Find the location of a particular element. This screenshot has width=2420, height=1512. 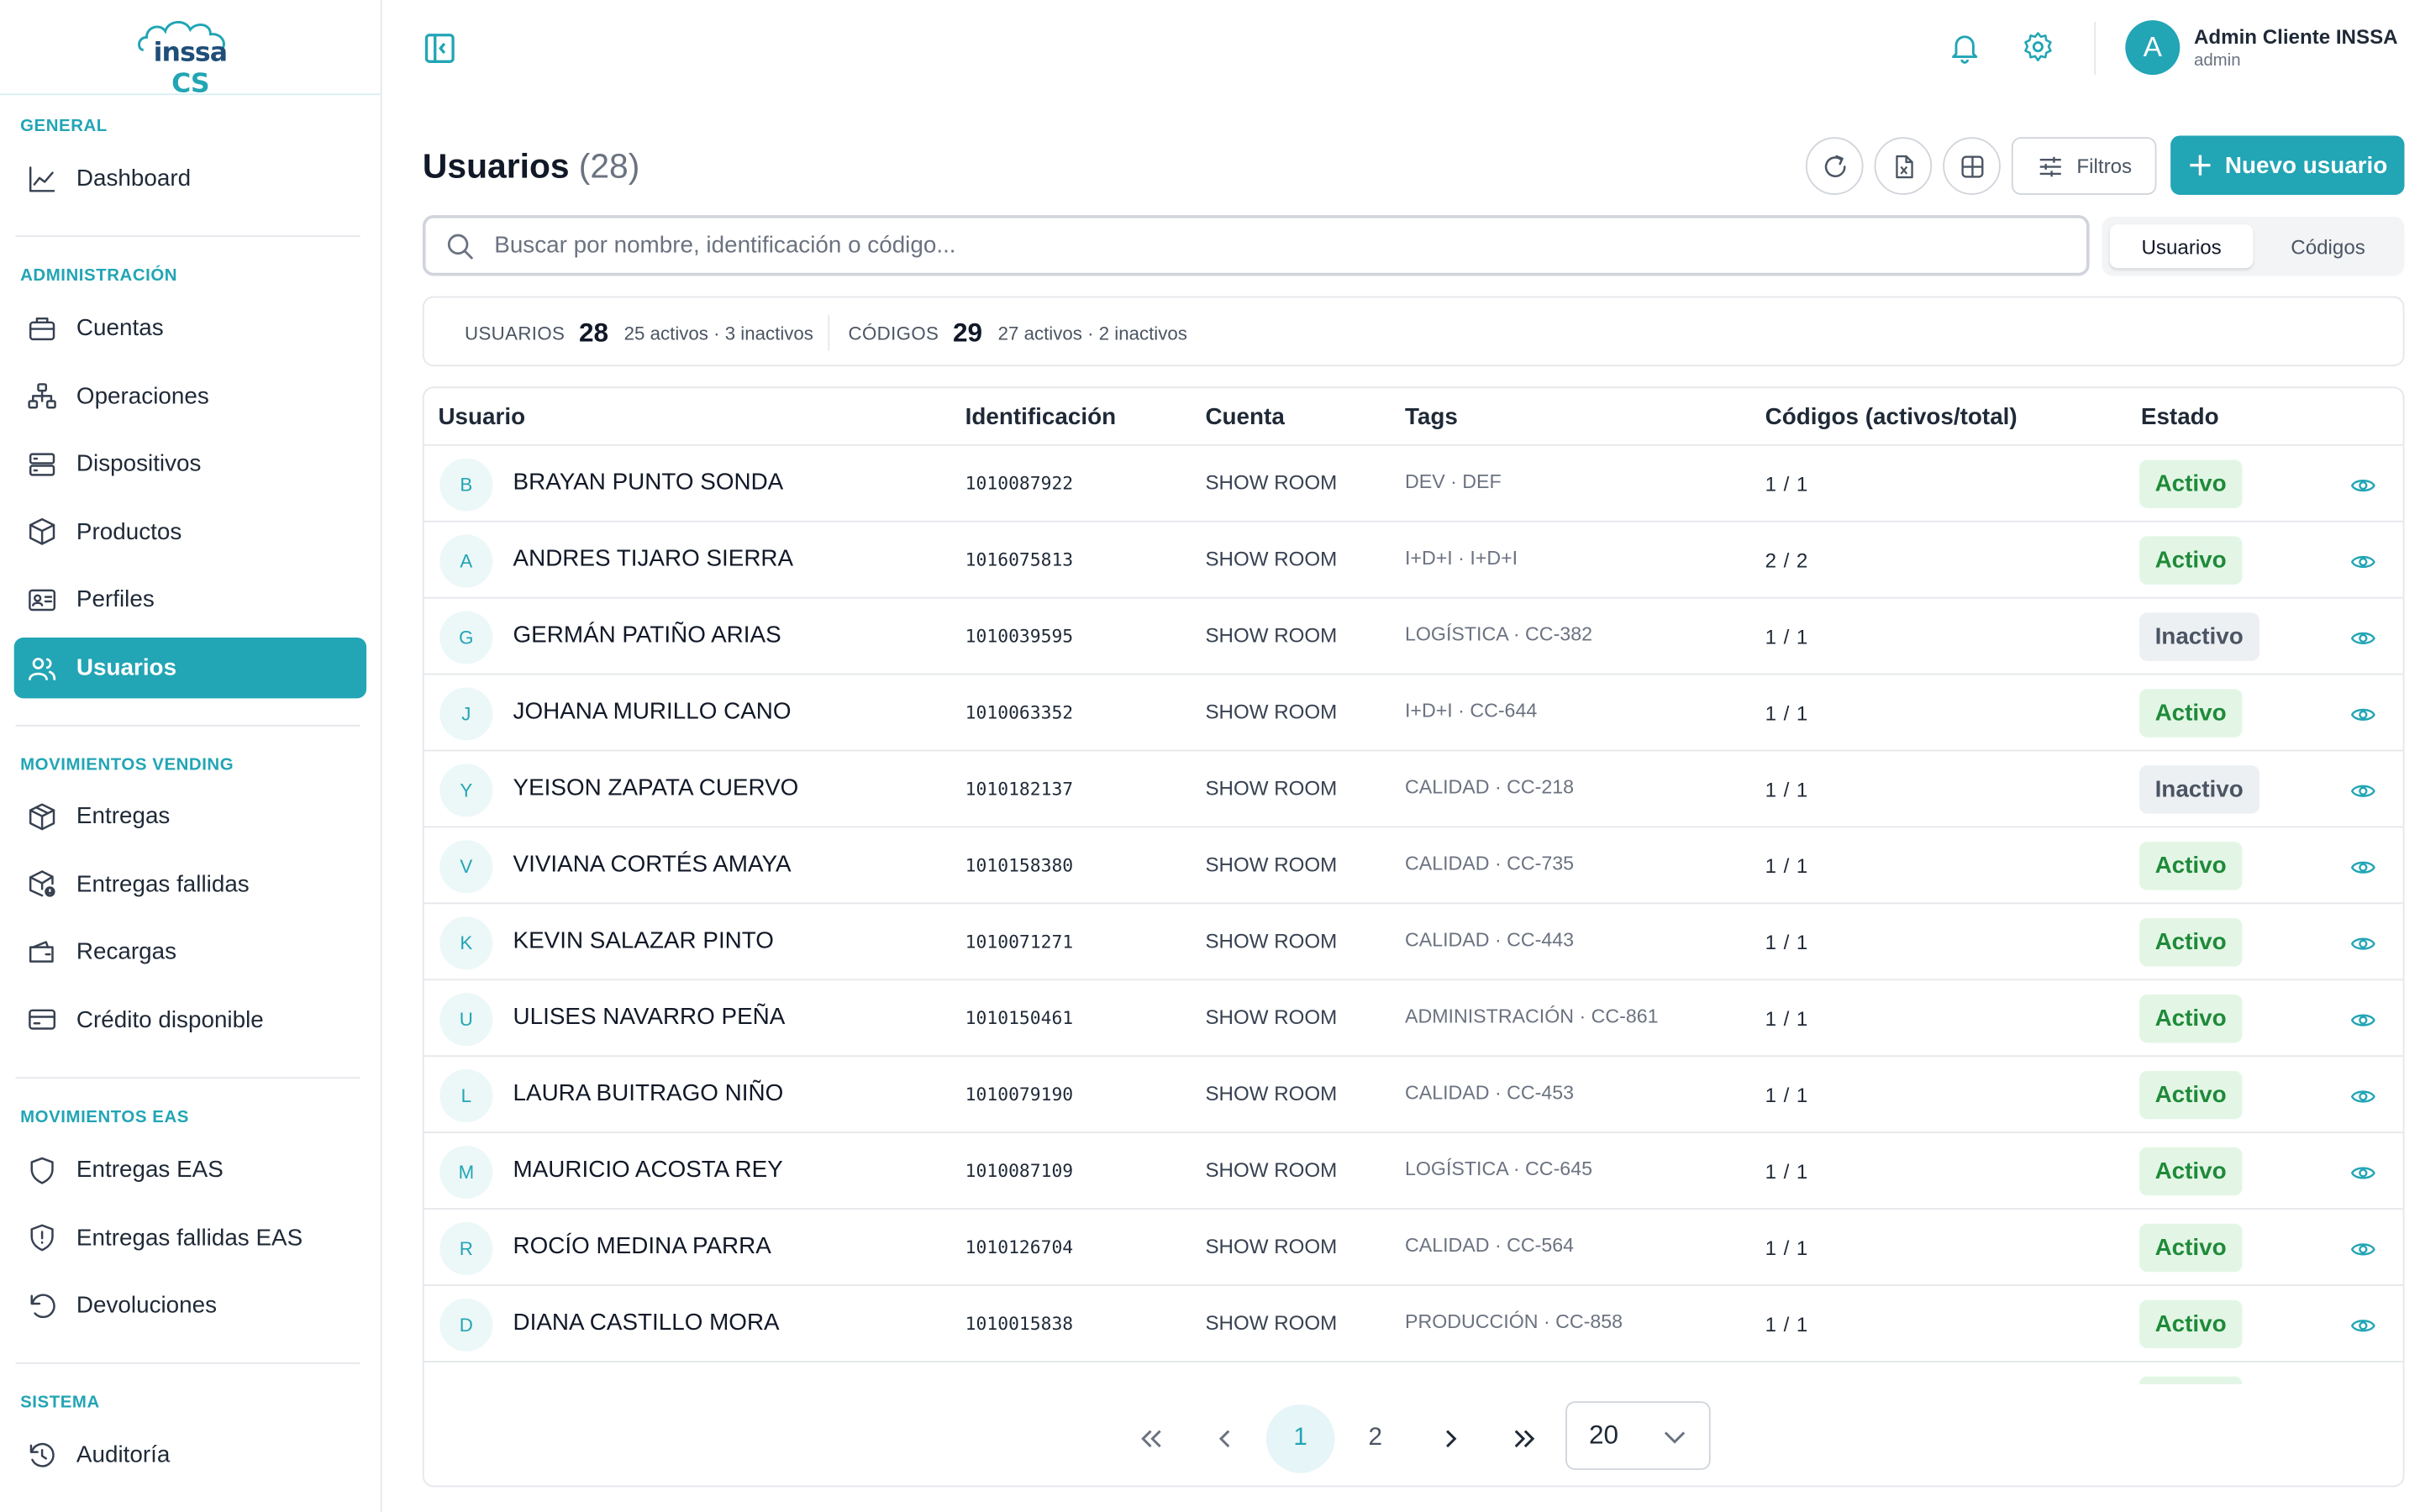

page-title-text: Usuarios is located at coordinates (496, 166).